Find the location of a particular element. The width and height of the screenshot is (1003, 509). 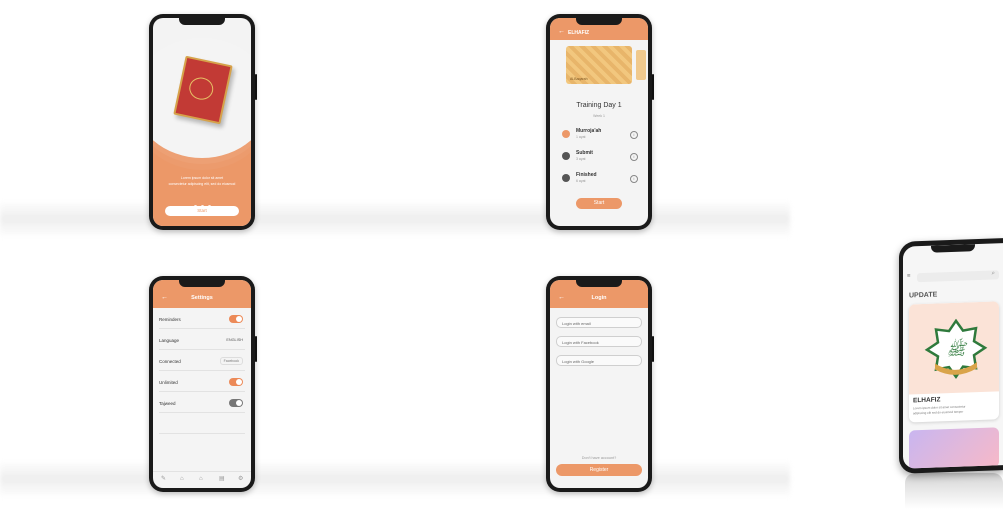

step-indicator-active is located at coordinates (566, 134).